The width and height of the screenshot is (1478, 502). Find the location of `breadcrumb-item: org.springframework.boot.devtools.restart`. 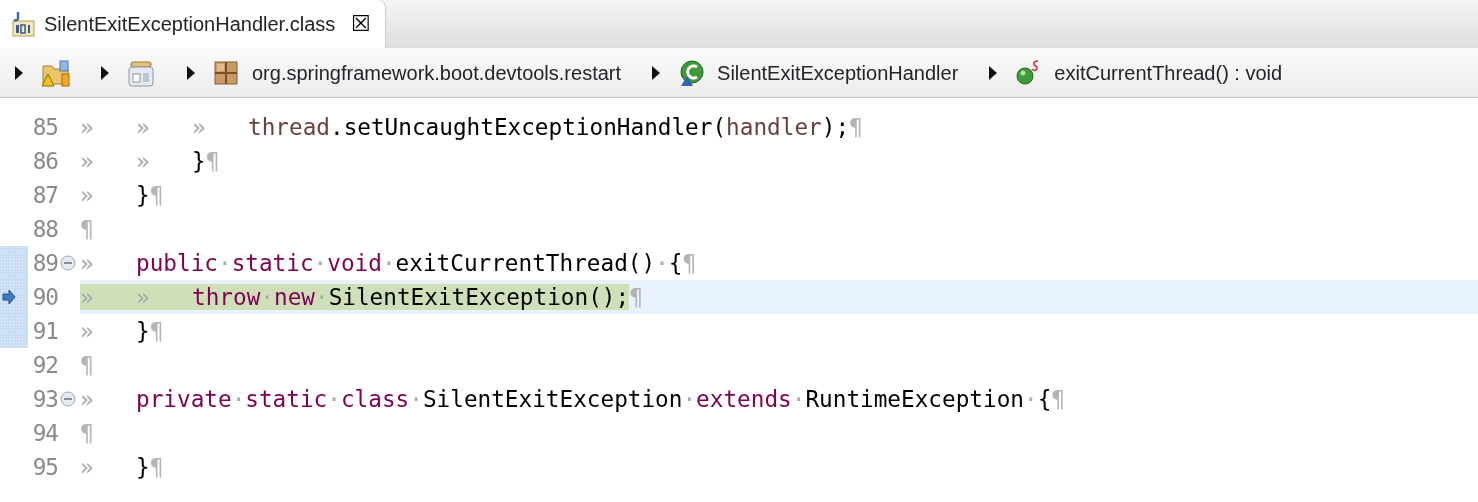

breadcrumb-item: org.springframework.boot.devtools.restart is located at coordinates (417, 72).